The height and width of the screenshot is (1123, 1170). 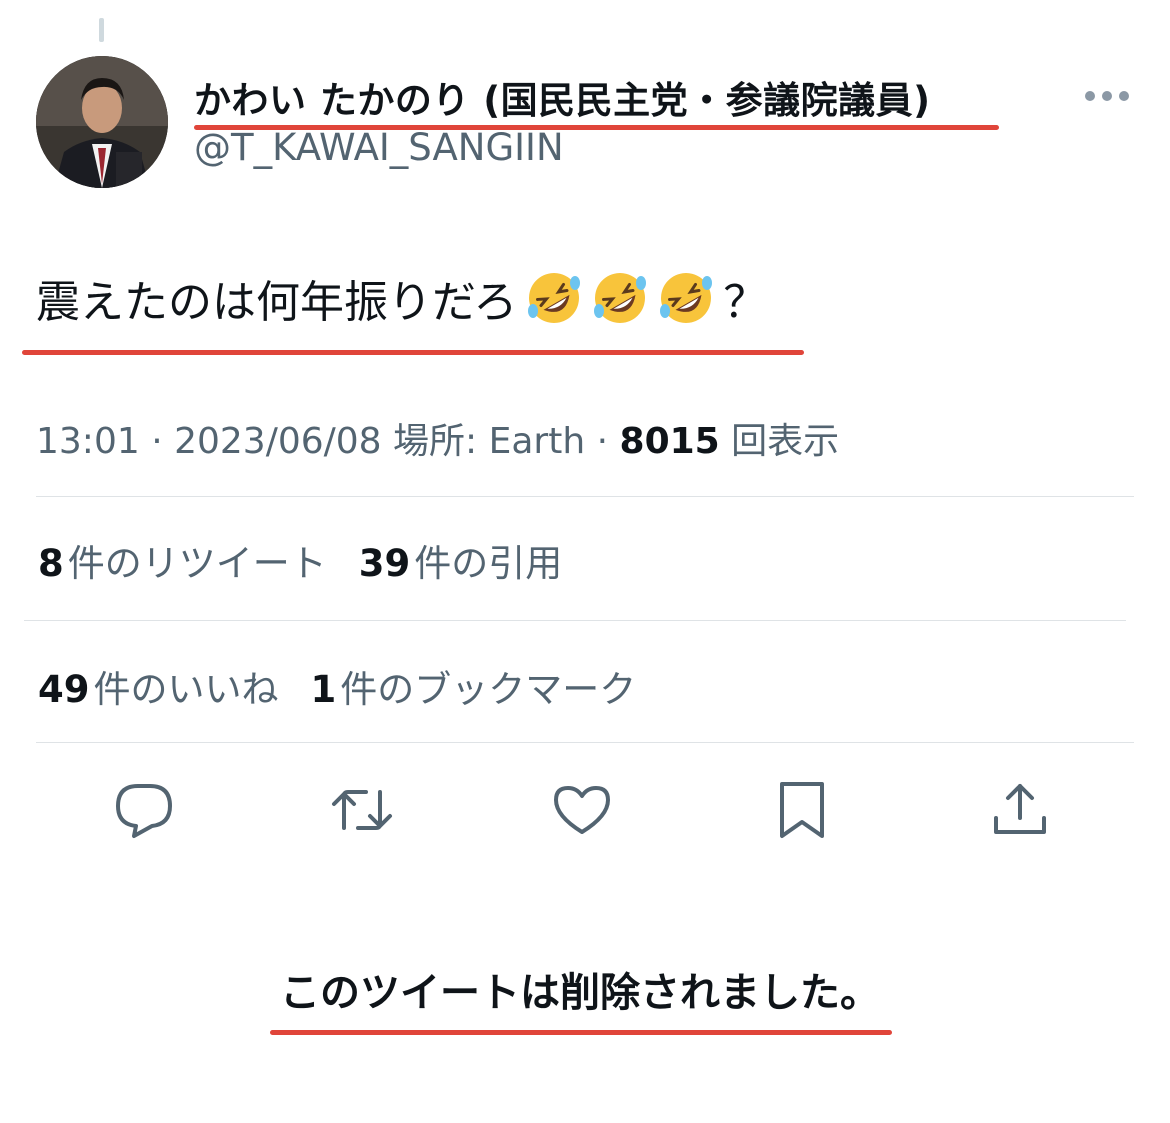 I want to click on tweet-text: 震えたのは何年振りだろ ？, so click(x=401, y=298).